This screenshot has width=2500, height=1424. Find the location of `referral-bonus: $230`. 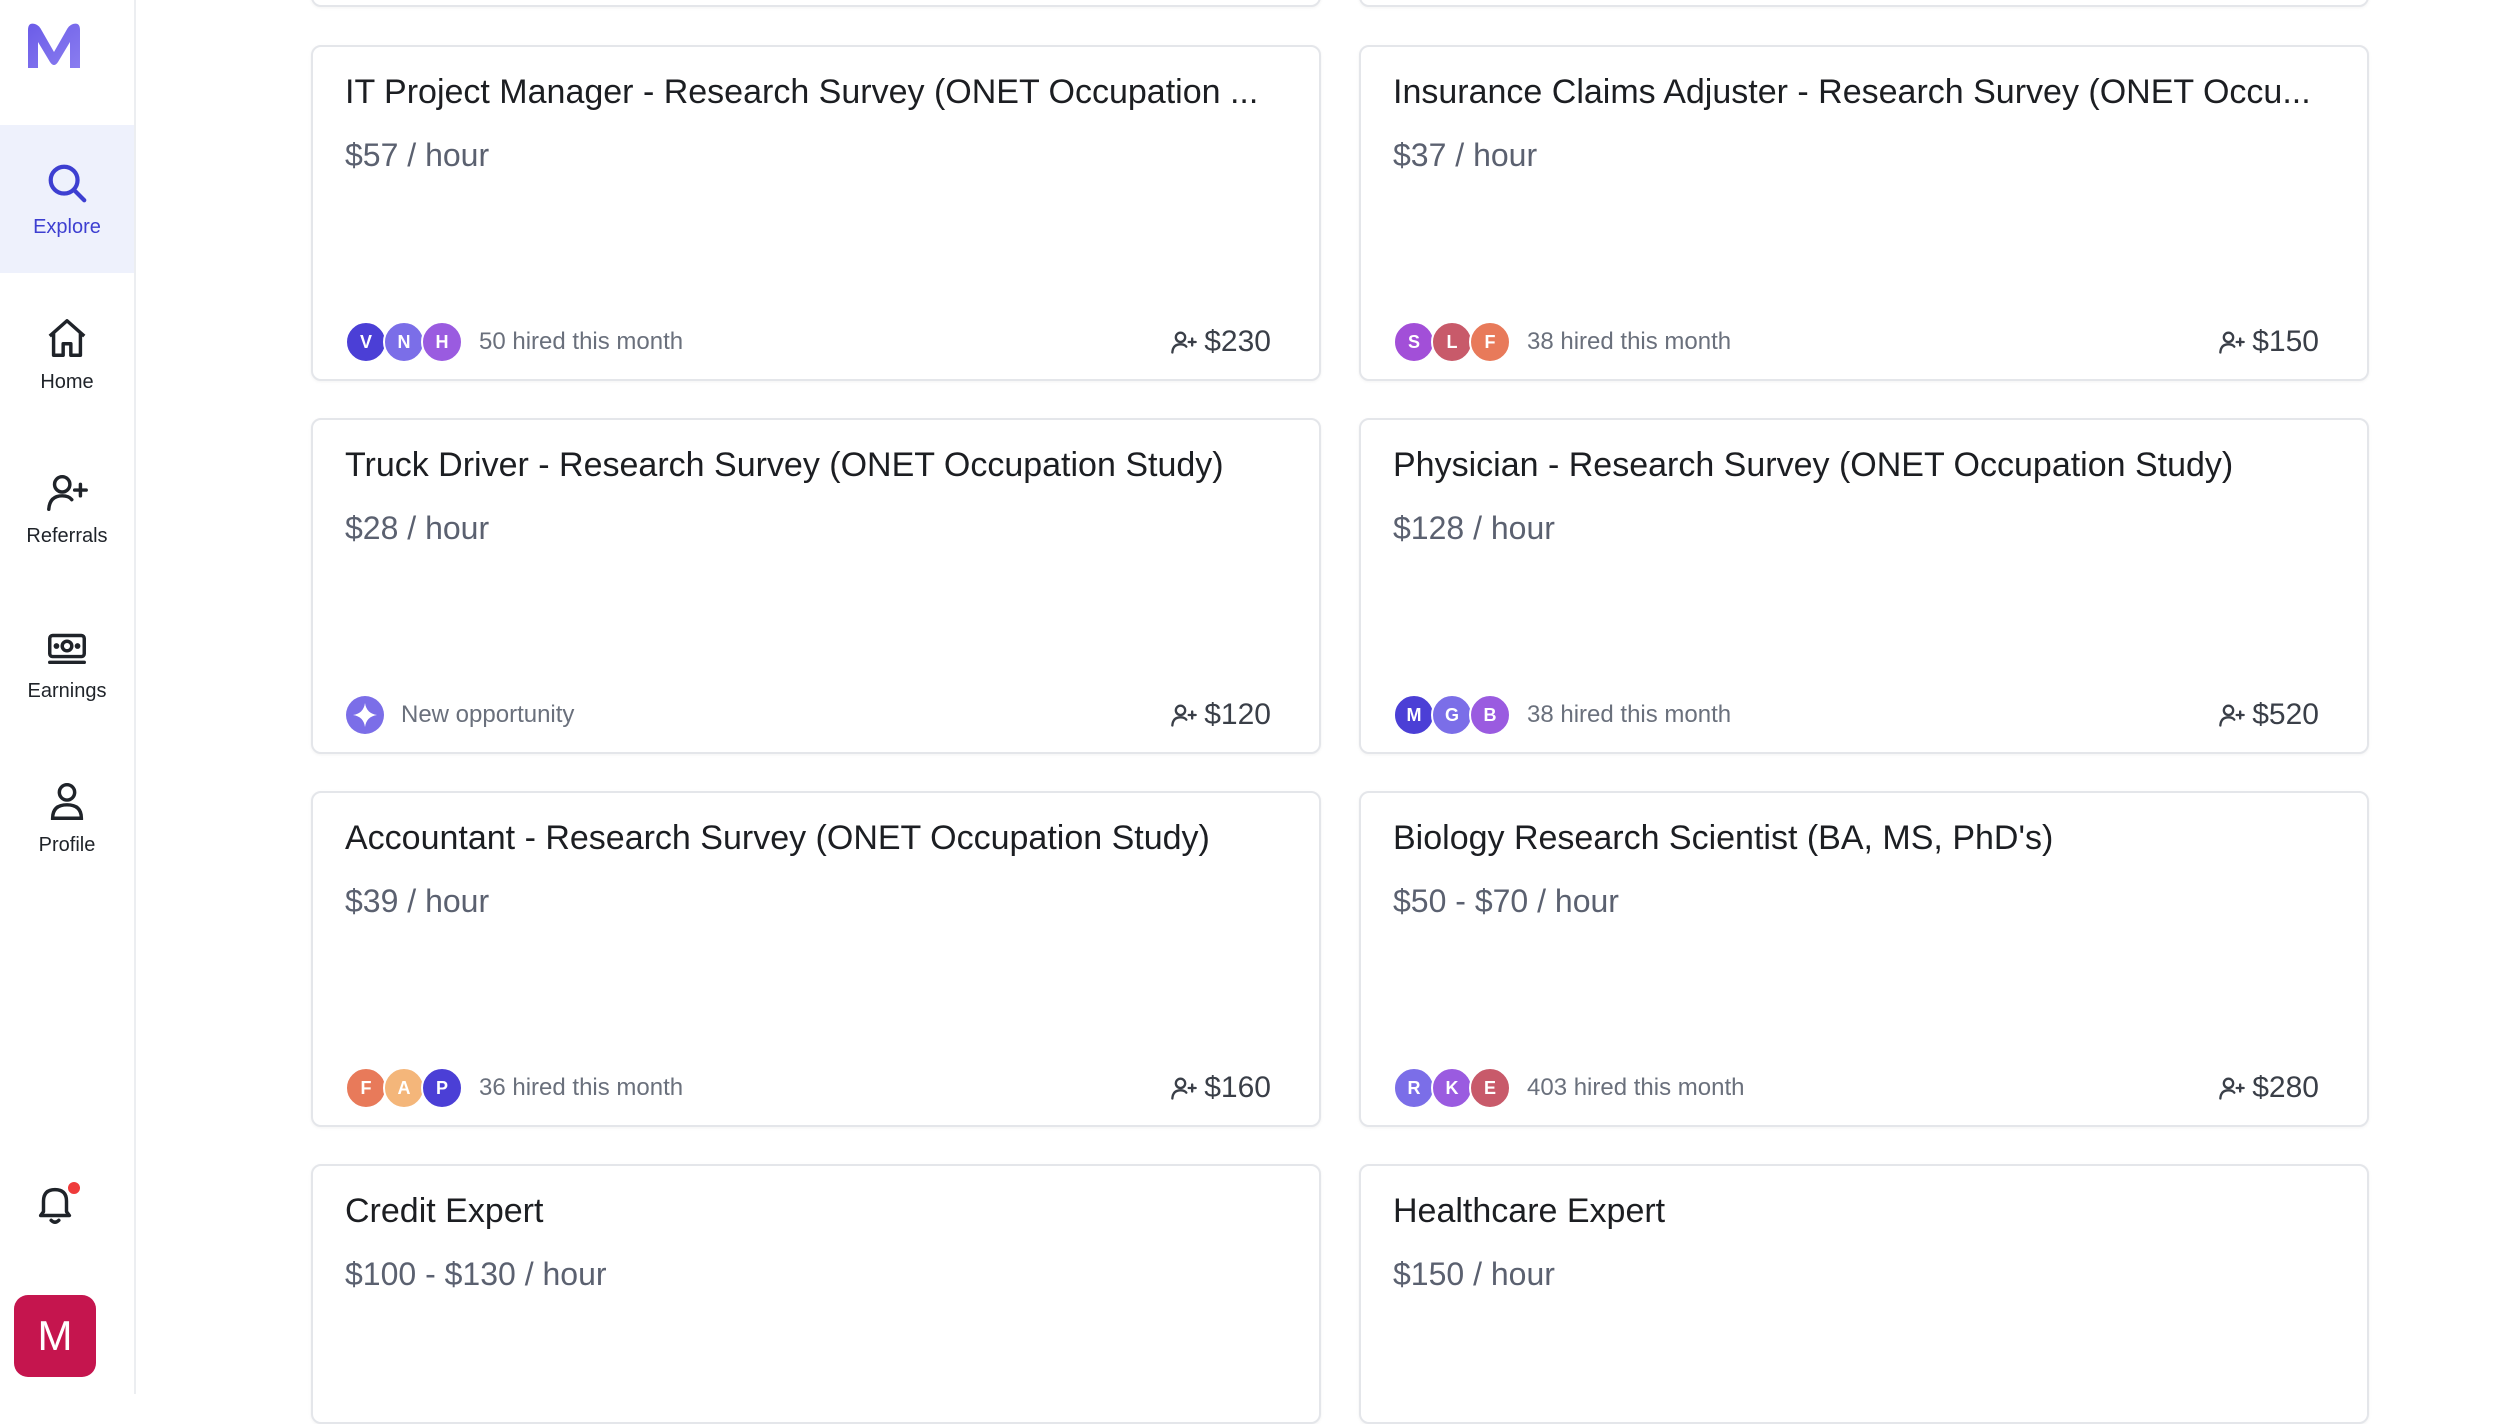

referral-bonus: $230 is located at coordinates (1220, 342).